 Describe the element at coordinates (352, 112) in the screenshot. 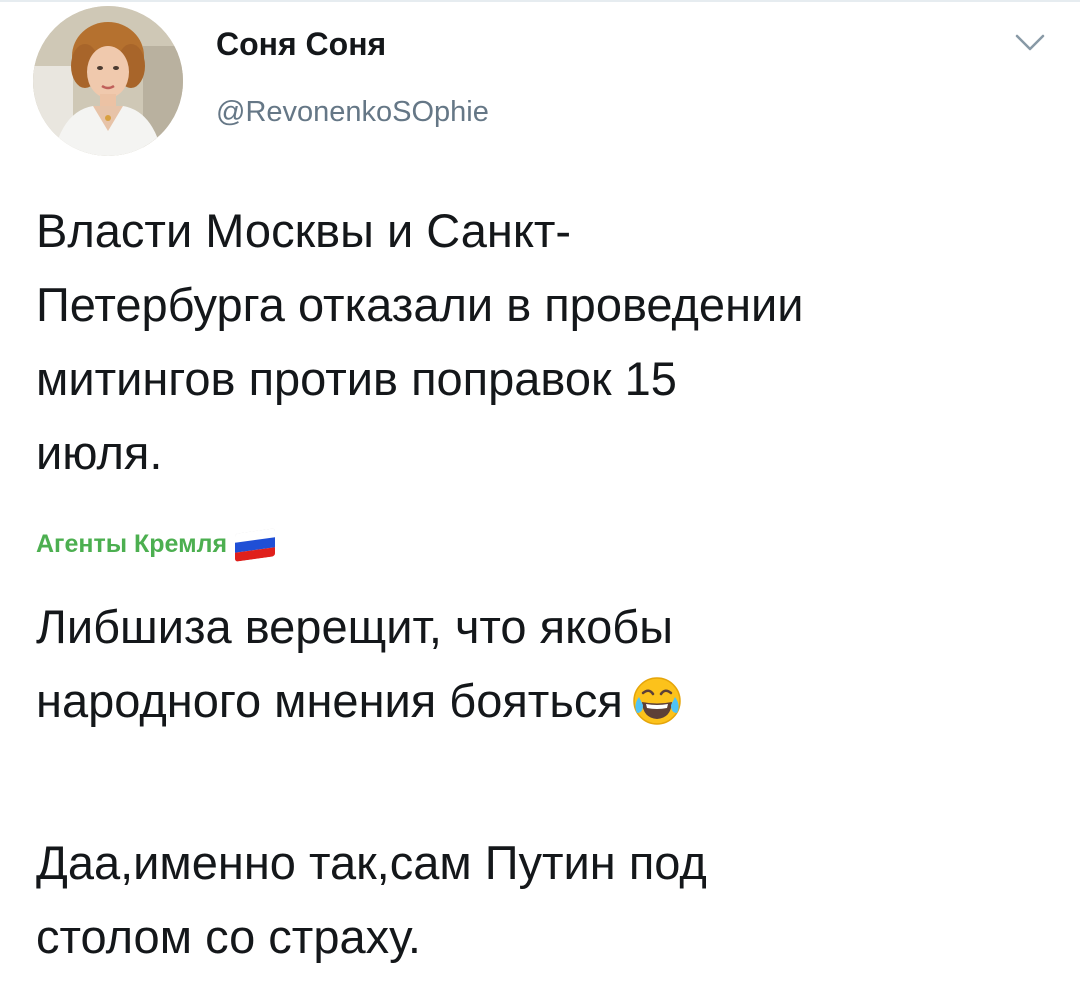

I see `user-handle: @RevonenkoSOphie` at that location.